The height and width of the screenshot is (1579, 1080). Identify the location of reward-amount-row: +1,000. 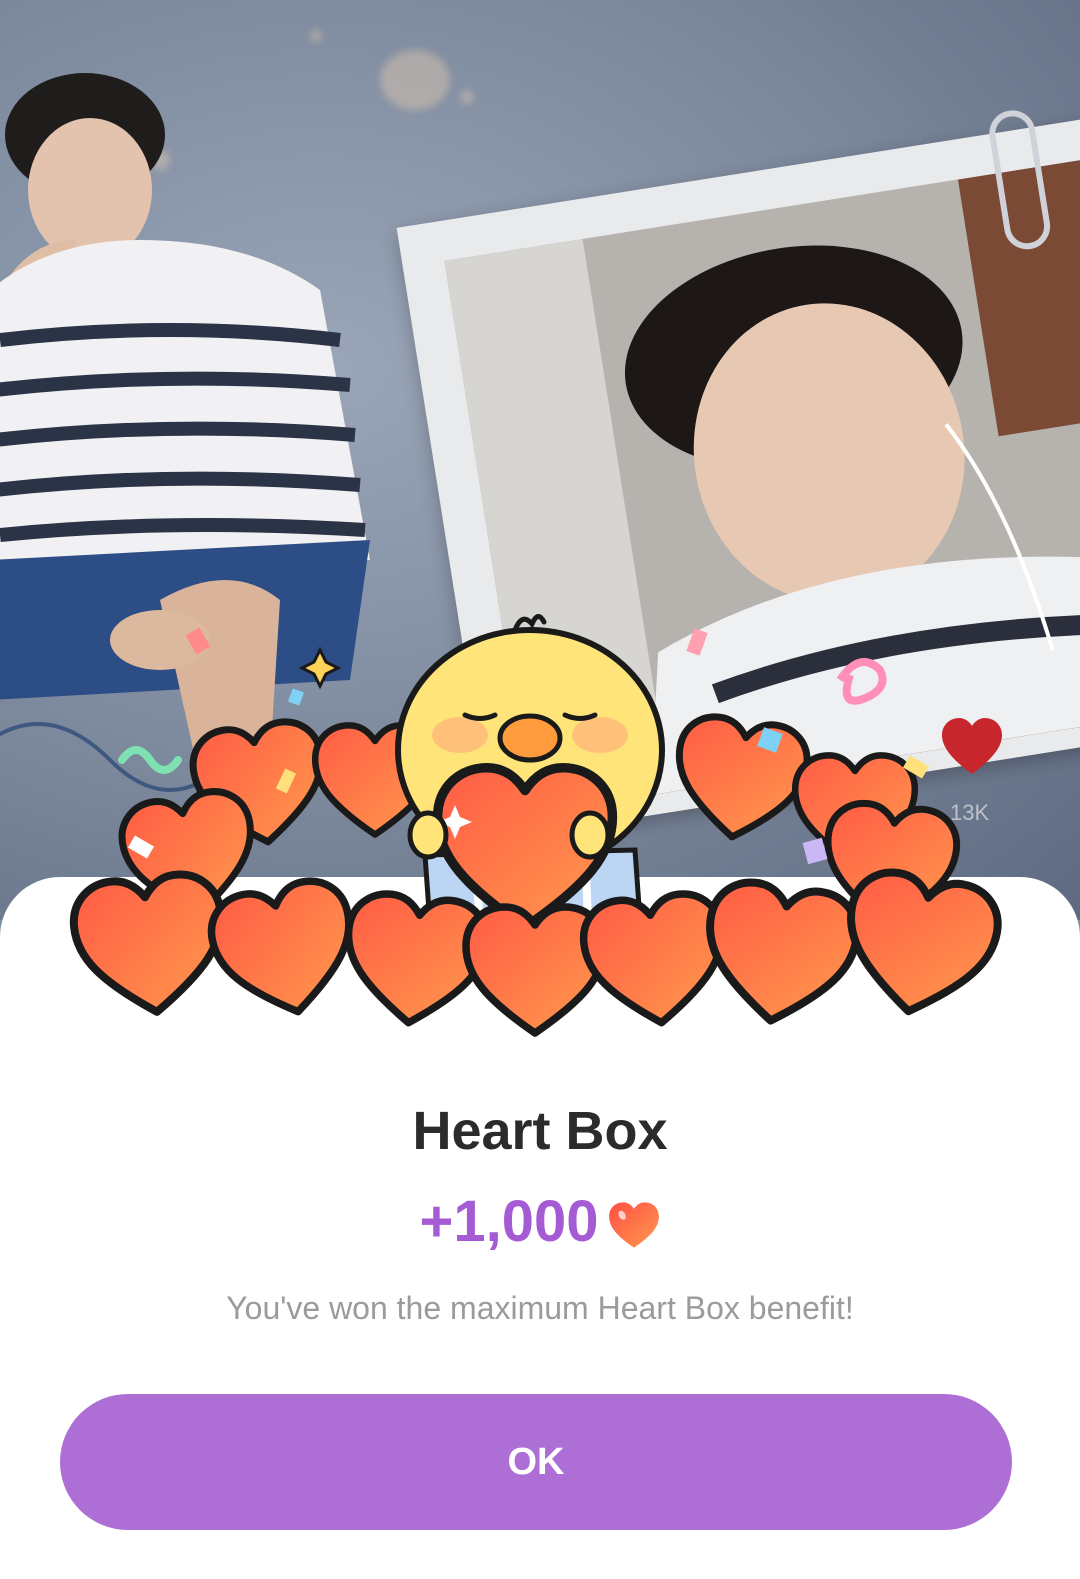
(540, 1221).